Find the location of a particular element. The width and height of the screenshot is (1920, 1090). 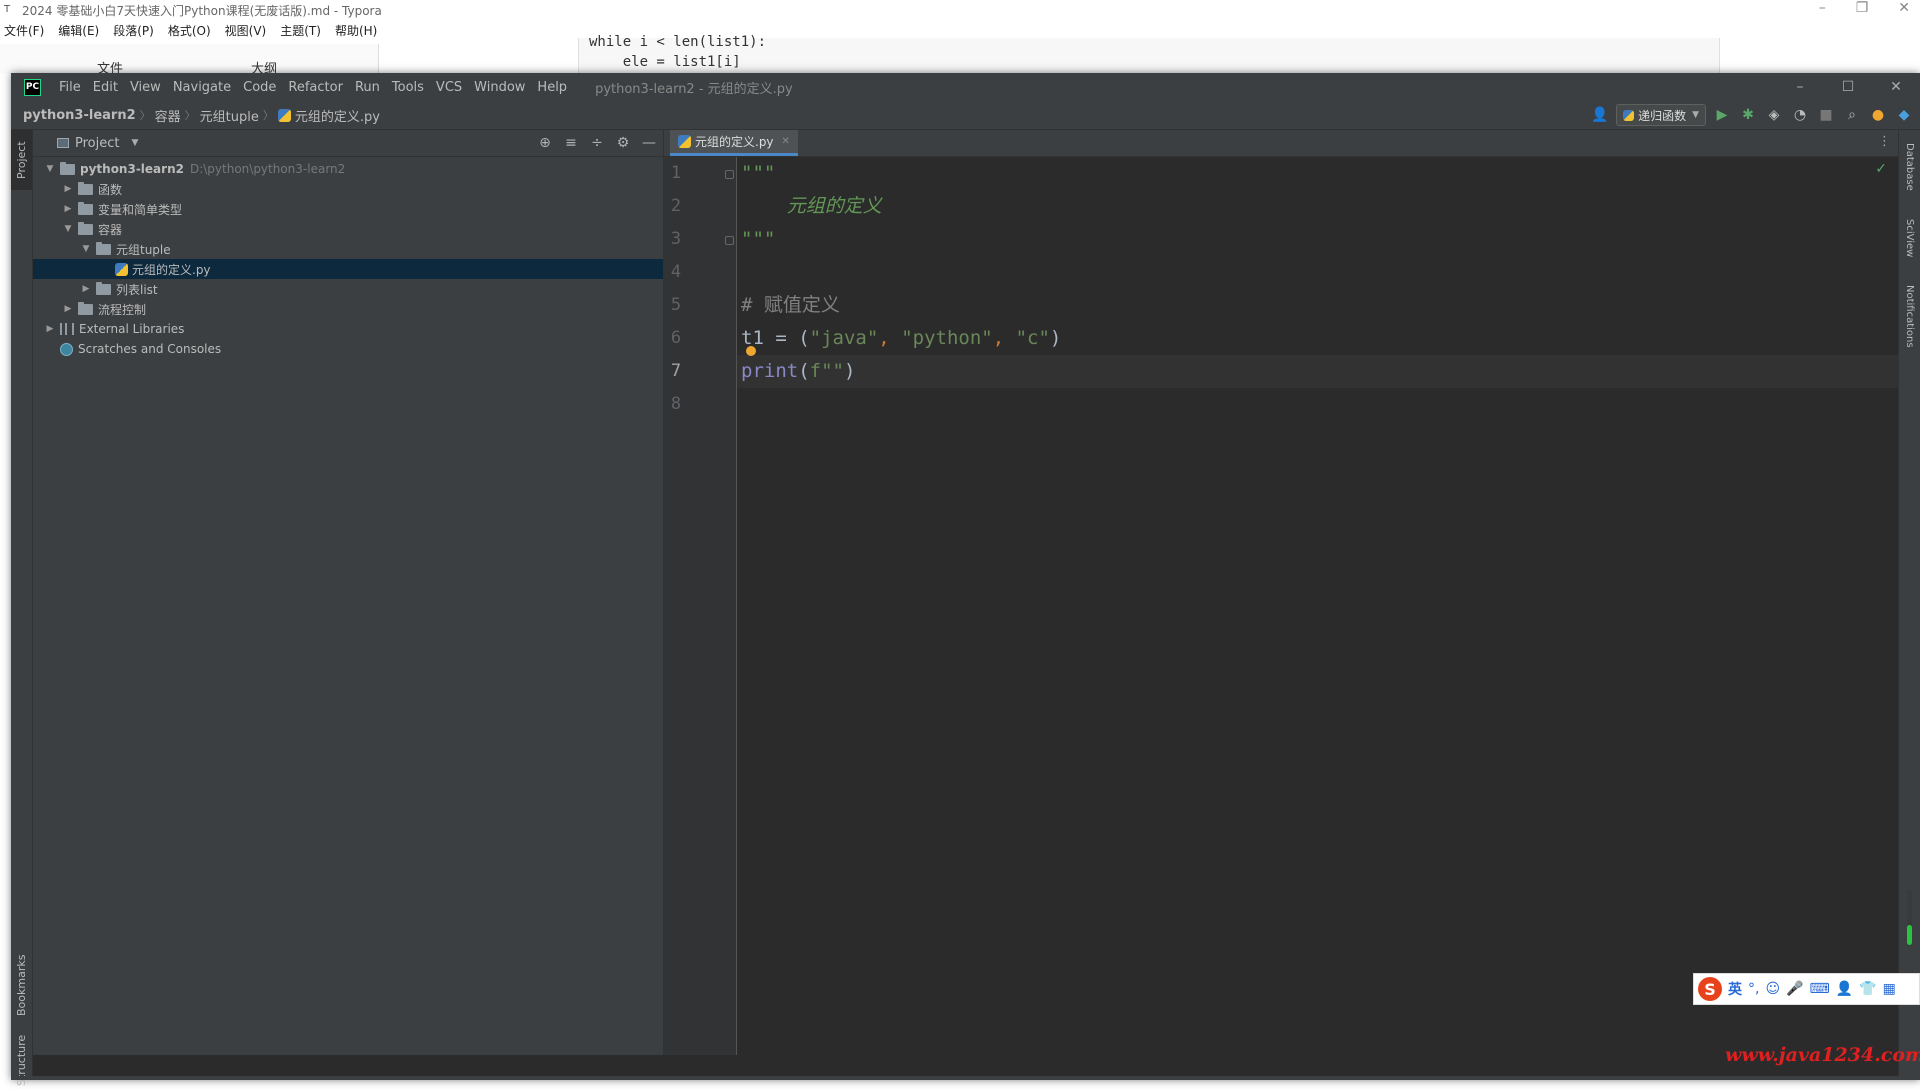

menu-help: Help is located at coordinates (552, 87).